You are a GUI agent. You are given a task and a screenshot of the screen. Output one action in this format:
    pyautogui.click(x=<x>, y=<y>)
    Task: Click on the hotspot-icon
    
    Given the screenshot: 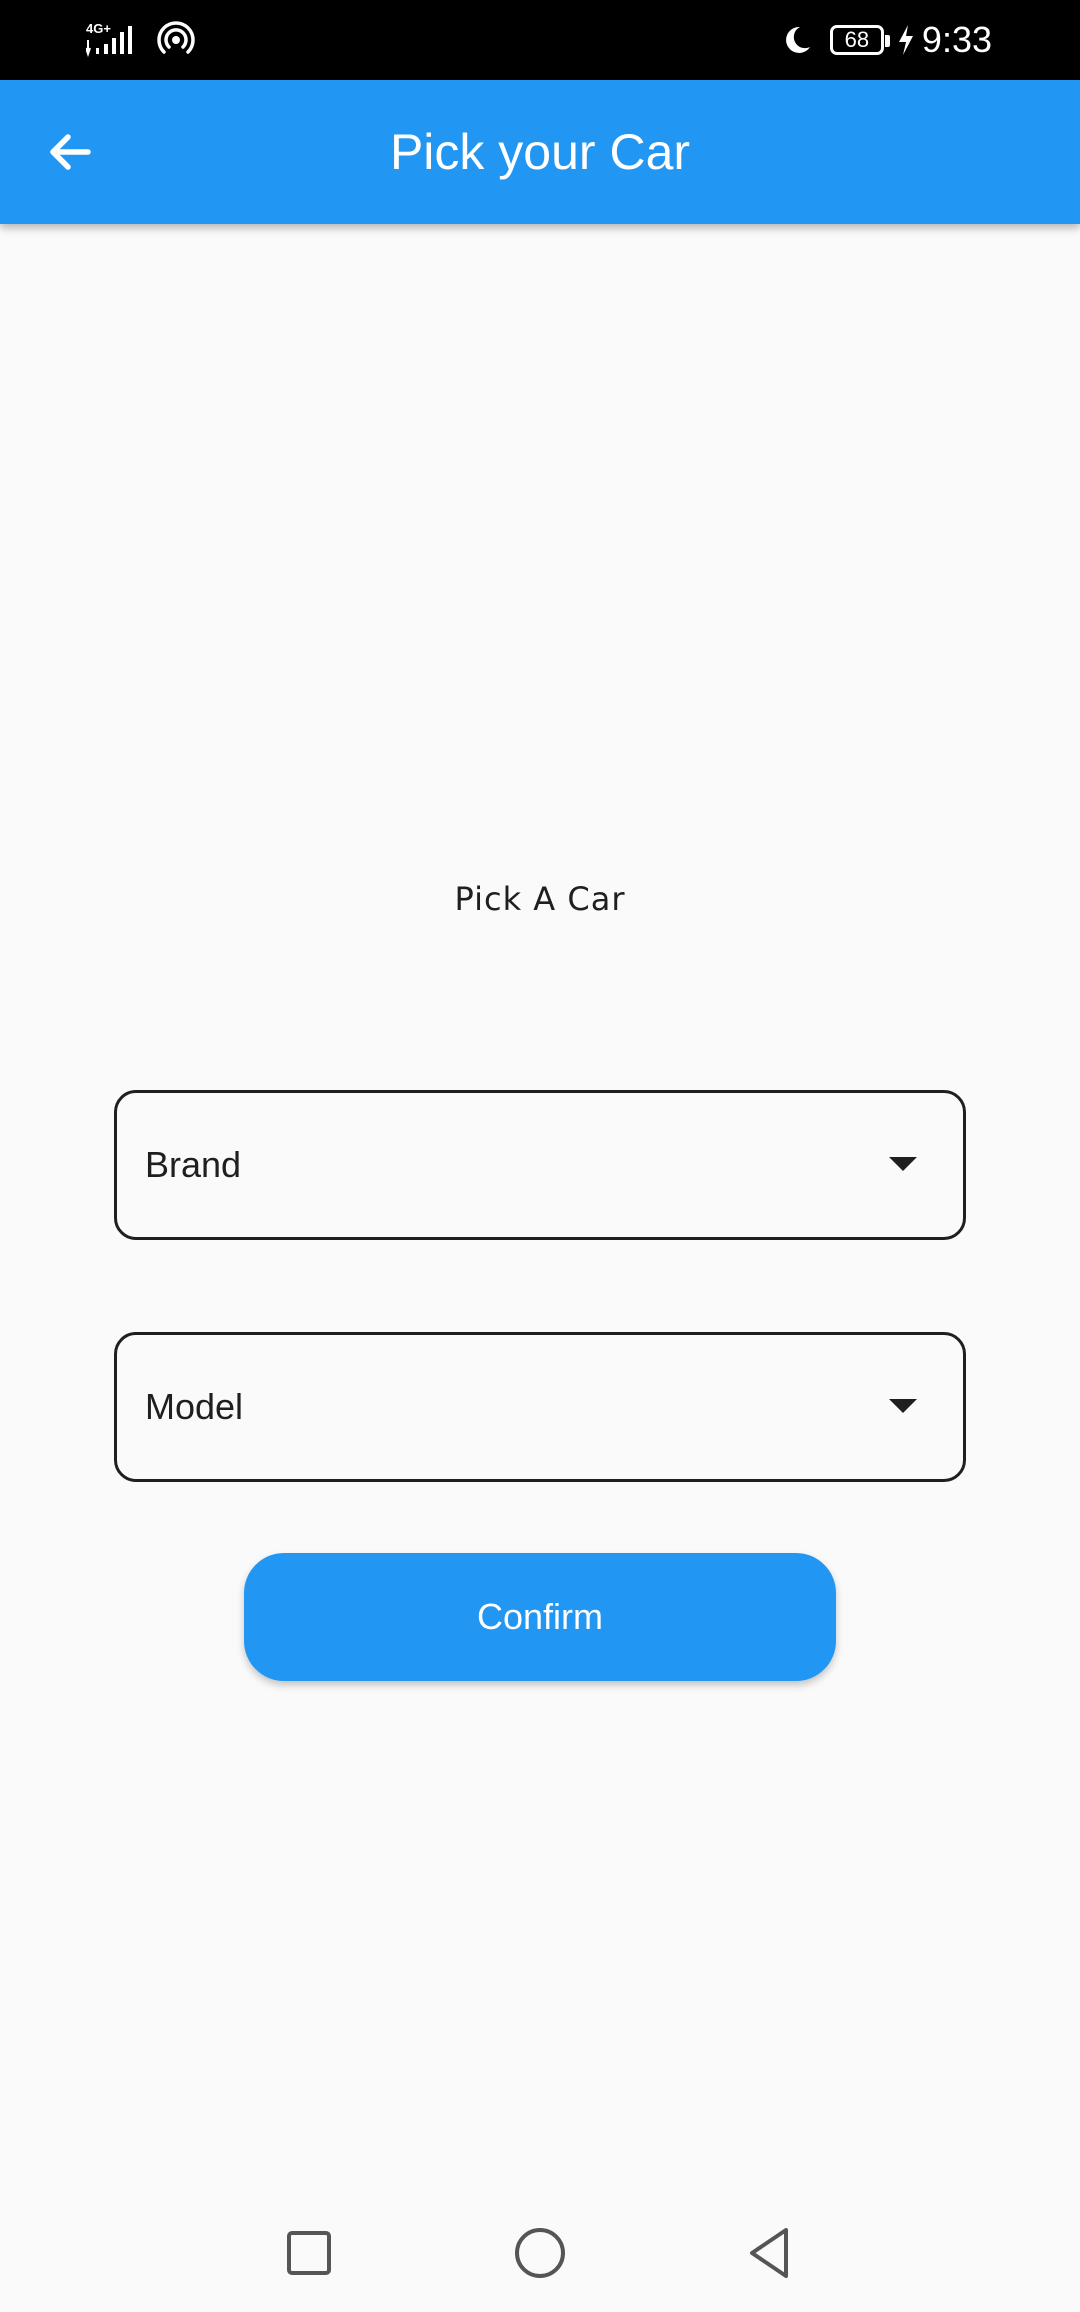 What is the action you would take?
    pyautogui.click(x=176, y=37)
    